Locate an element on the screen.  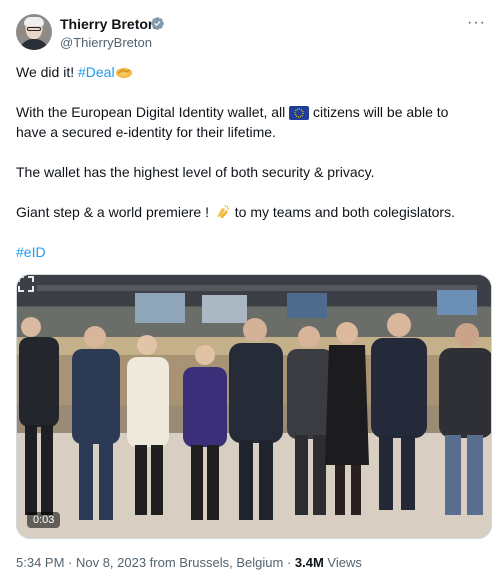
clapping-hands-emoji-icon is located at coordinates (222, 211).